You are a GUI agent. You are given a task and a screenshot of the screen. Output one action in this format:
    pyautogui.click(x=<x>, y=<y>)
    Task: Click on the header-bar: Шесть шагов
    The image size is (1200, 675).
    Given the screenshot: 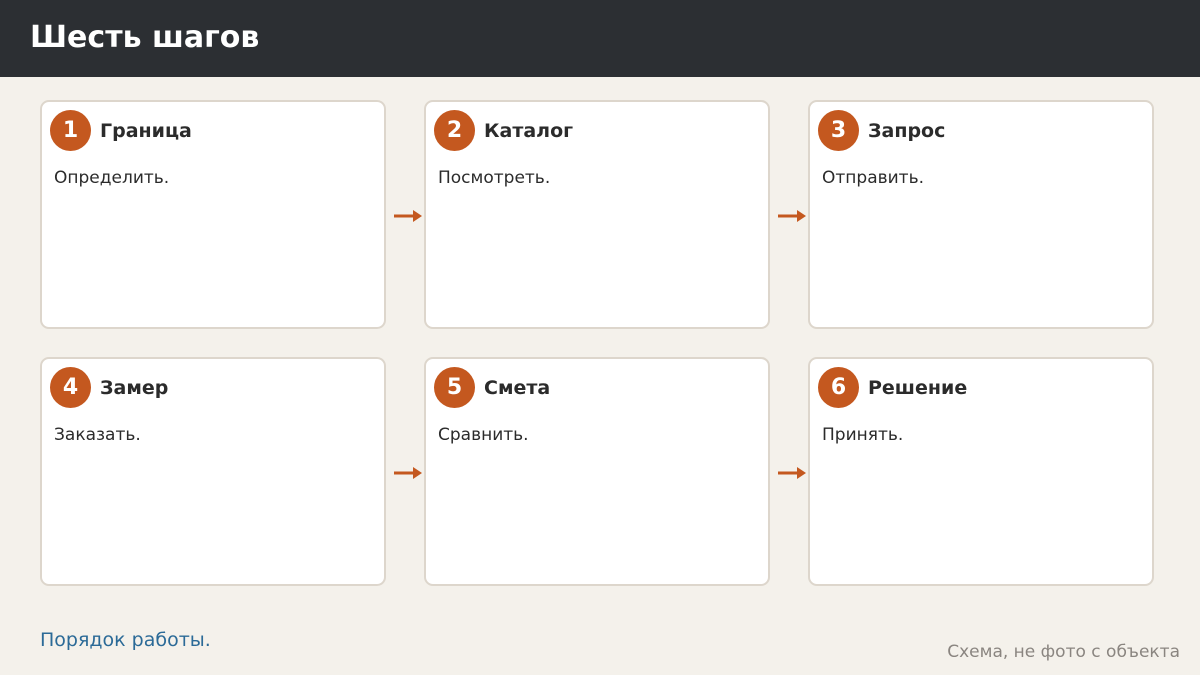 What is the action you would take?
    pyautogui.click(x=600, y=38)
    